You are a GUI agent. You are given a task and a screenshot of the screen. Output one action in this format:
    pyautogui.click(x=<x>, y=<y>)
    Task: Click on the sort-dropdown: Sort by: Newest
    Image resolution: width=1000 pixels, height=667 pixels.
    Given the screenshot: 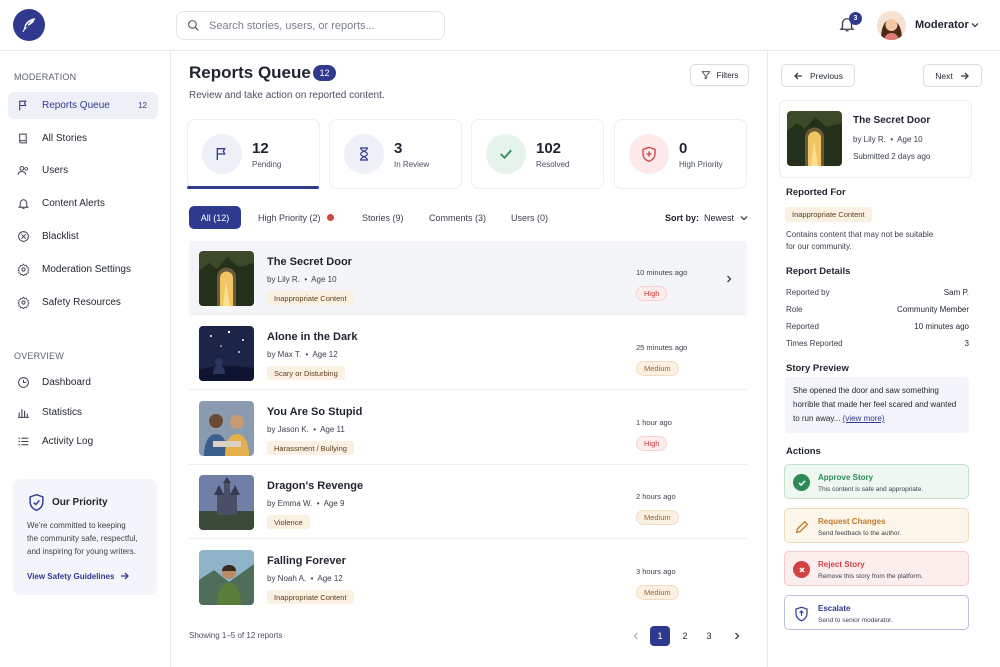 What is the action you would take?
    pyautogui.click(x=707, y=218)
    